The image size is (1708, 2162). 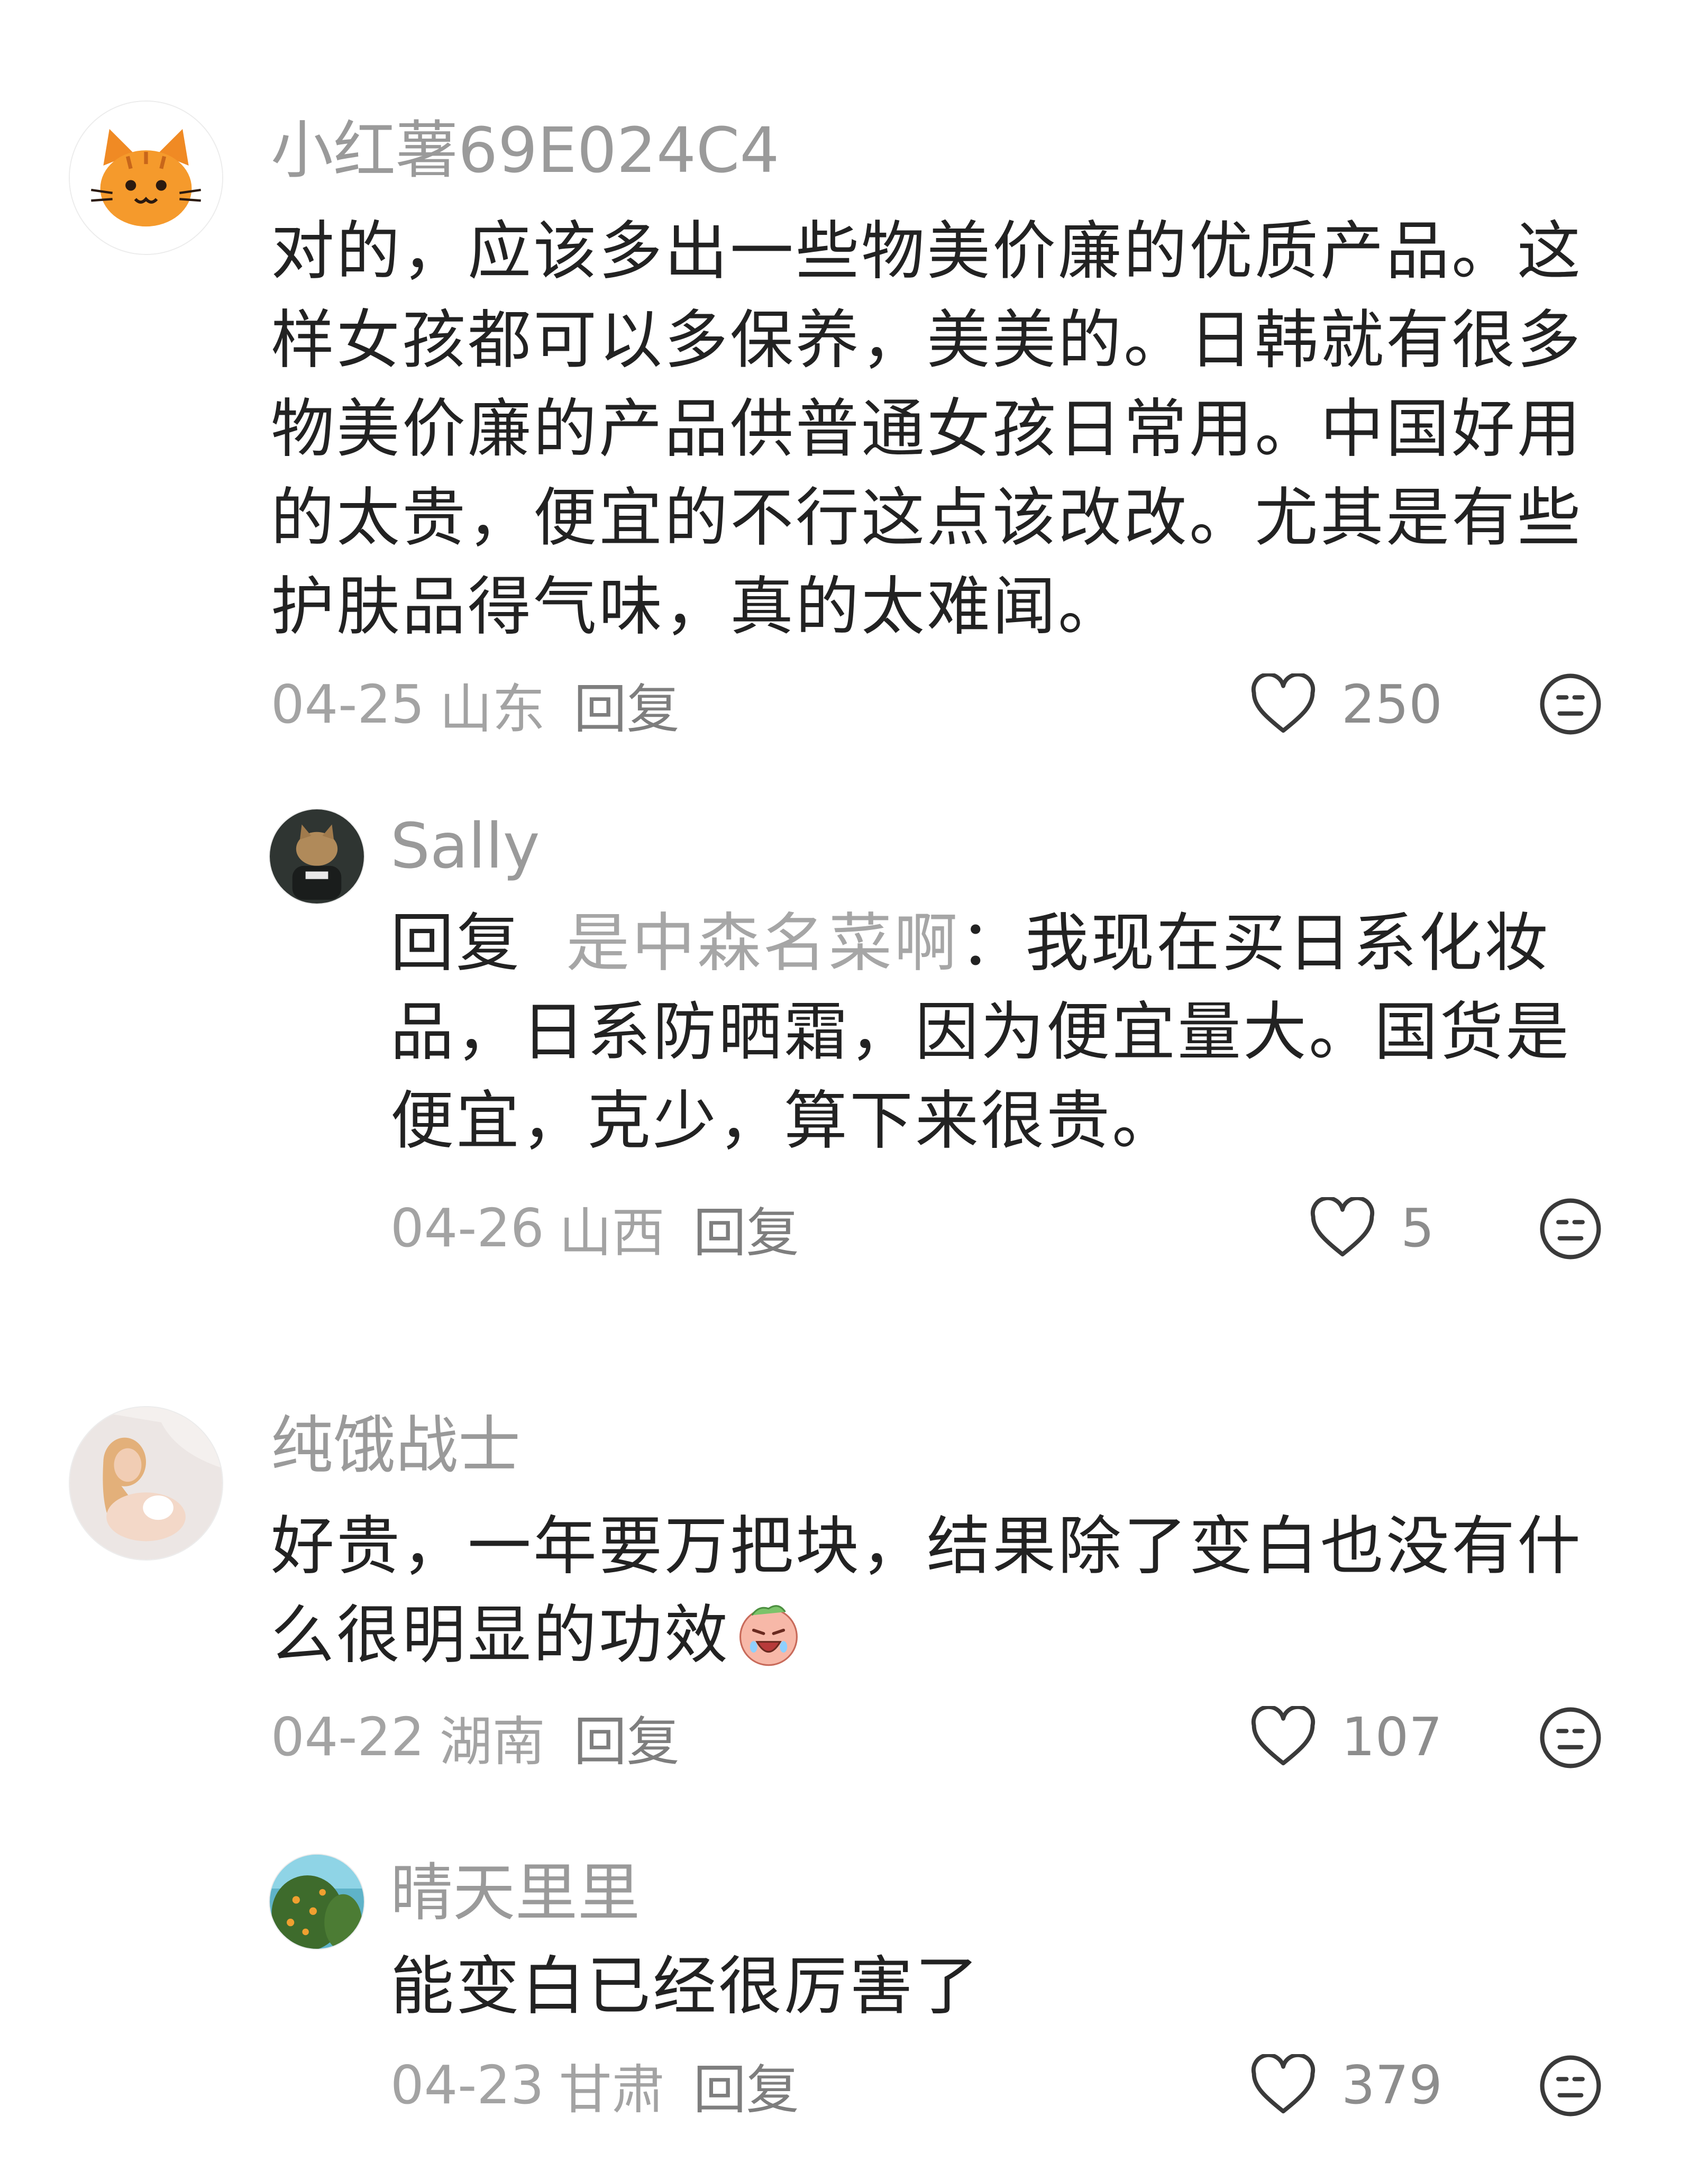 I want to click on comment-meta: 04-25 山东 回复, so click(x=475, y=705).